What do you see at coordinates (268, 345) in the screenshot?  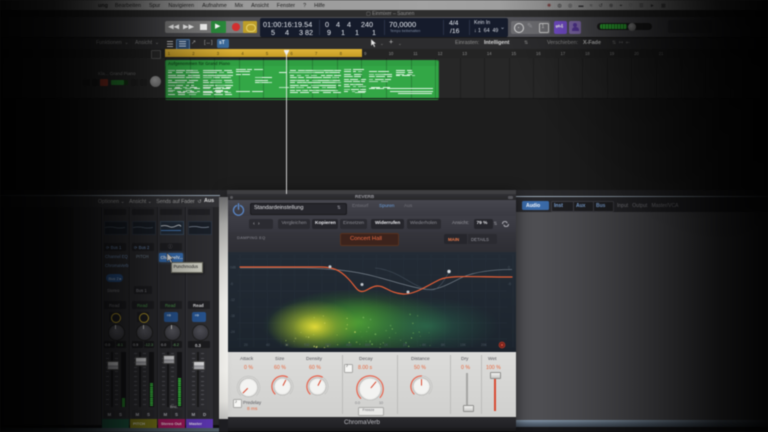 I see `svg-text: 40` at bounding box center [268, 345].